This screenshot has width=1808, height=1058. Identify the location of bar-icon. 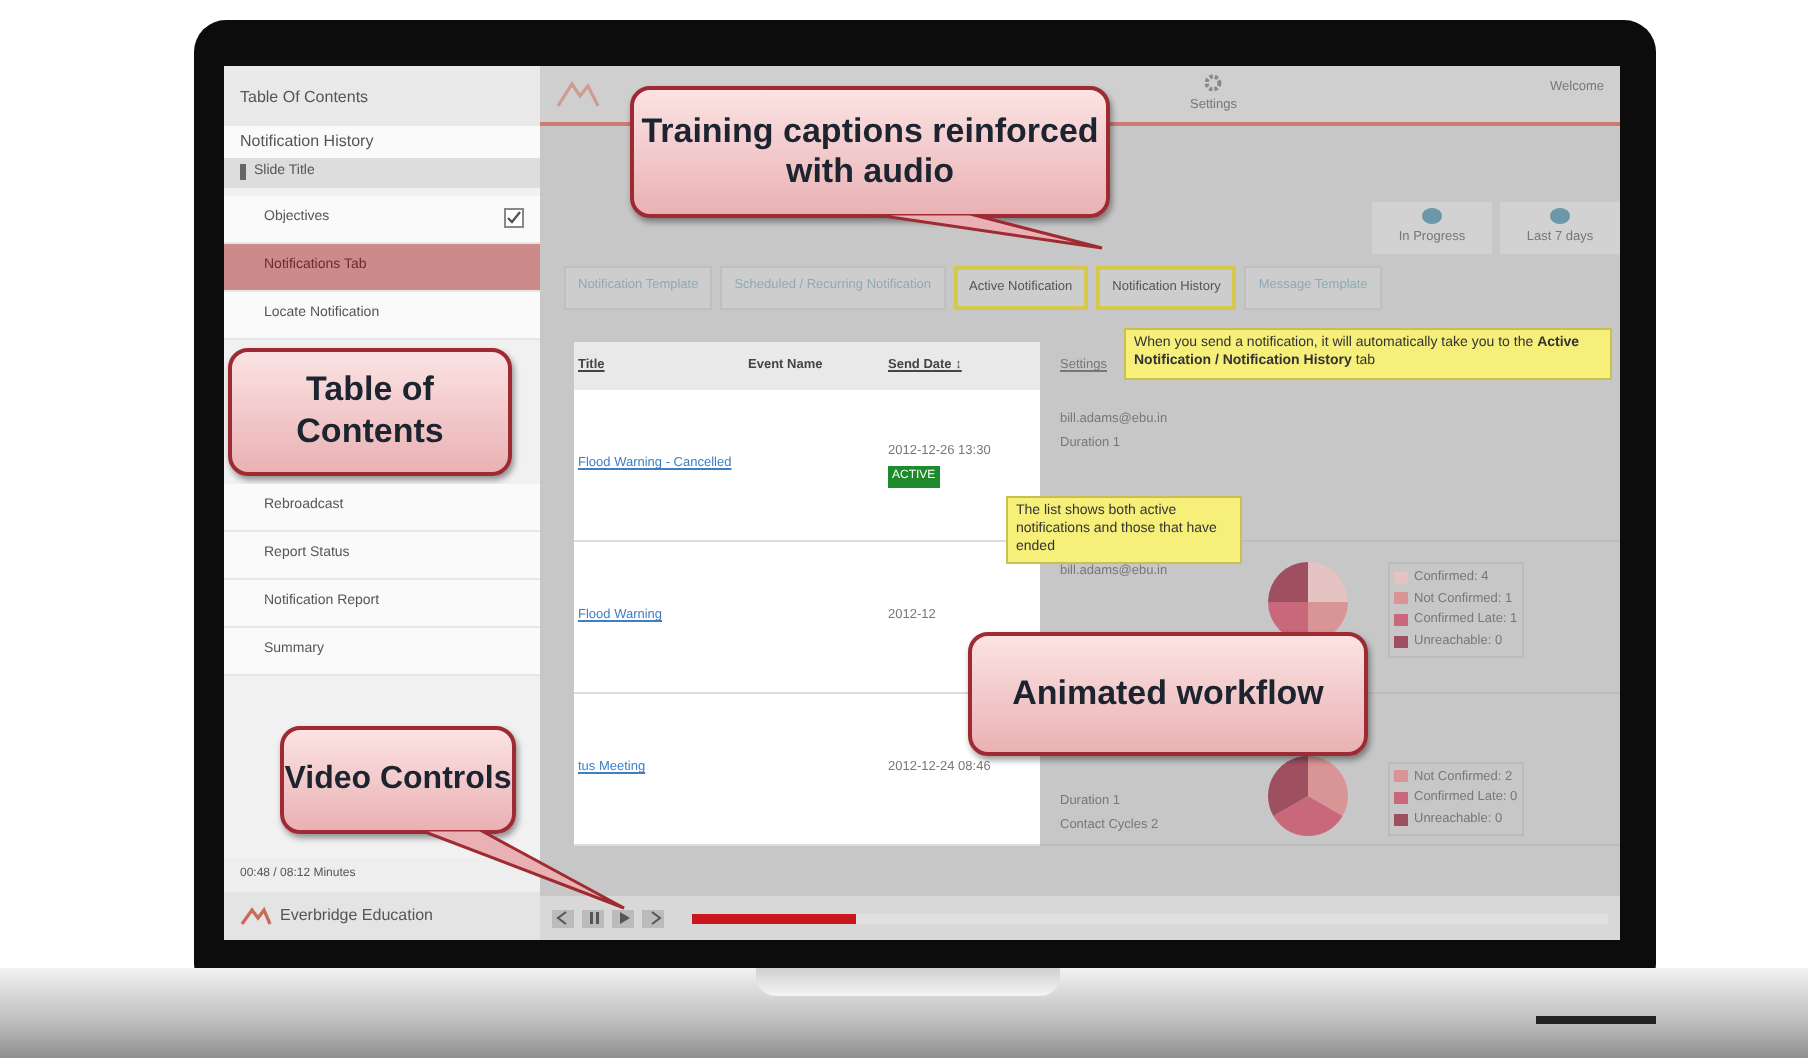
(243, 172).